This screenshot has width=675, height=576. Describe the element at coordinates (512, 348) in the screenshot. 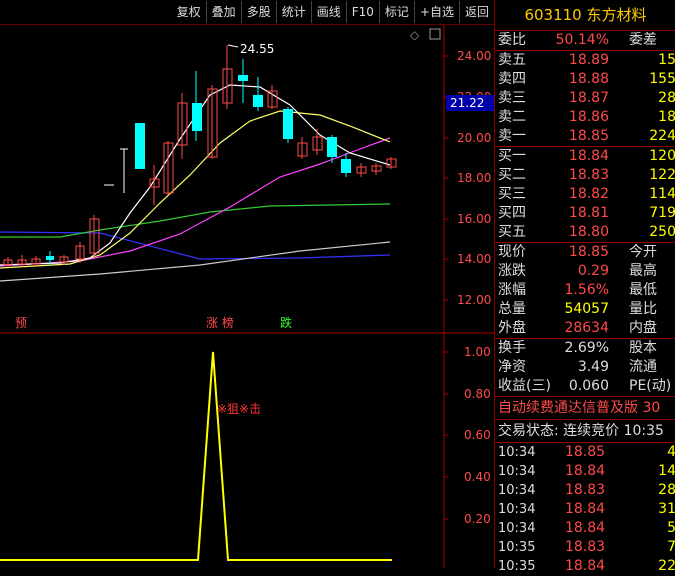

I see `finance-label: 换手` at that location.